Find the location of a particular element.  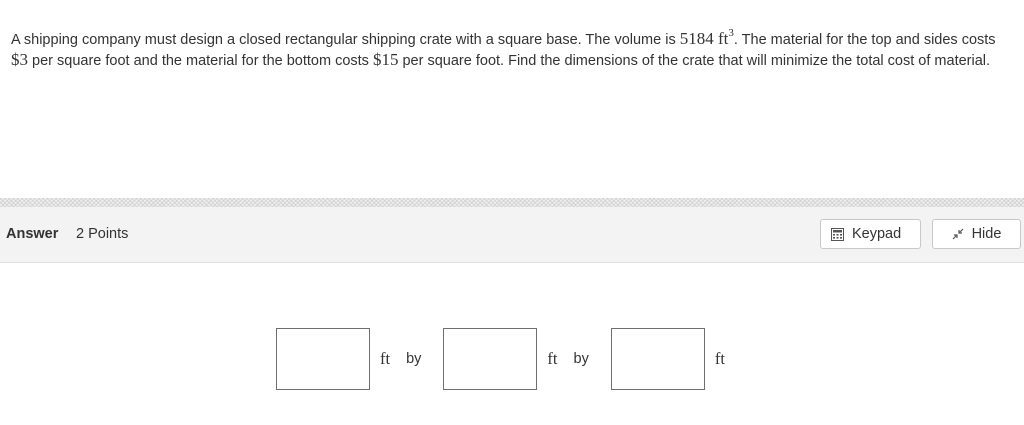

volume-exponent: 3 is located at coordinates (731, 33).